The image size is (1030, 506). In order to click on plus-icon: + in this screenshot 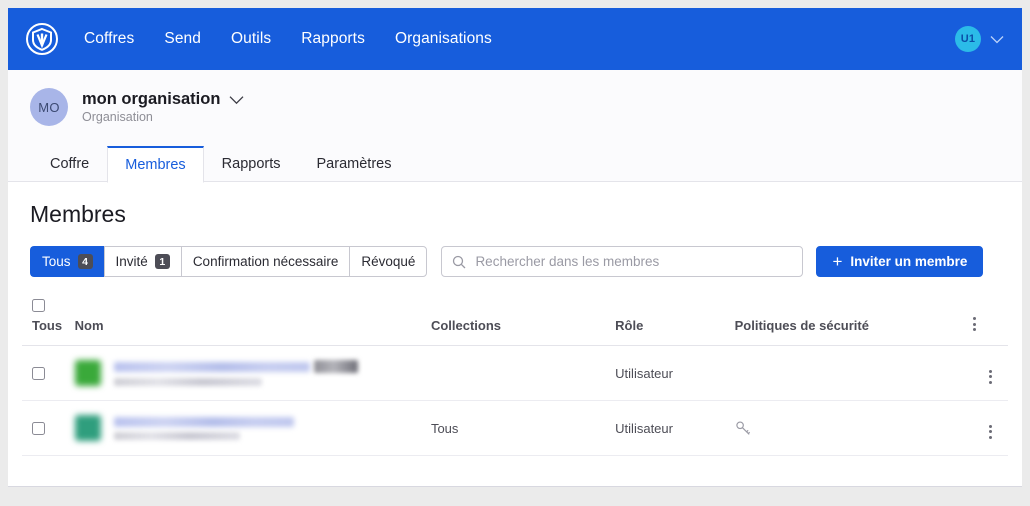, I will do `click(837, 261)`.